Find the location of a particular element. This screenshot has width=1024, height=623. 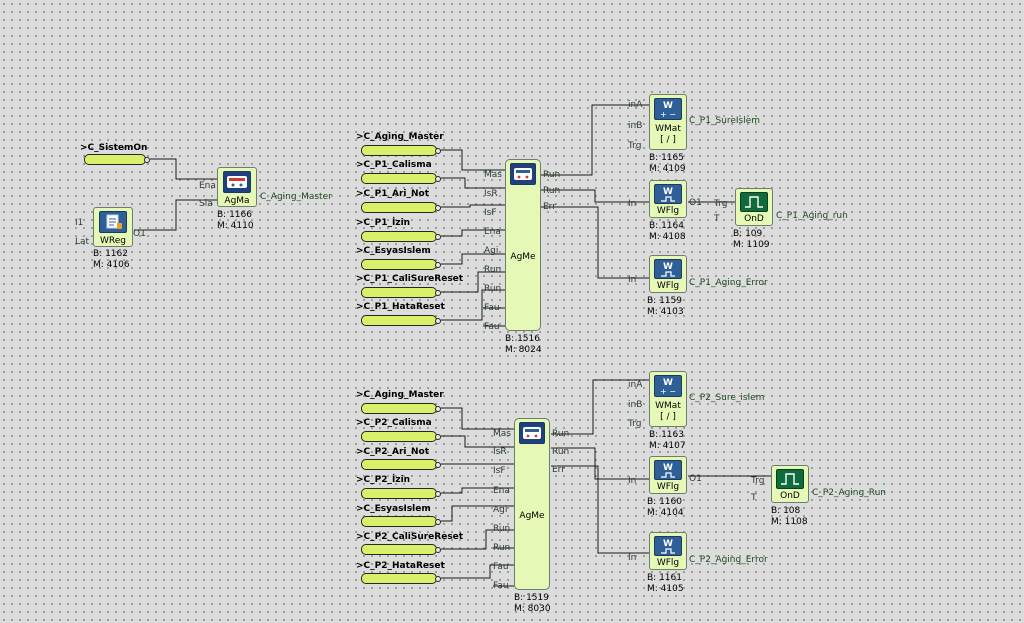

agme1-out-pin: Run is located at coordinates (552, 191).